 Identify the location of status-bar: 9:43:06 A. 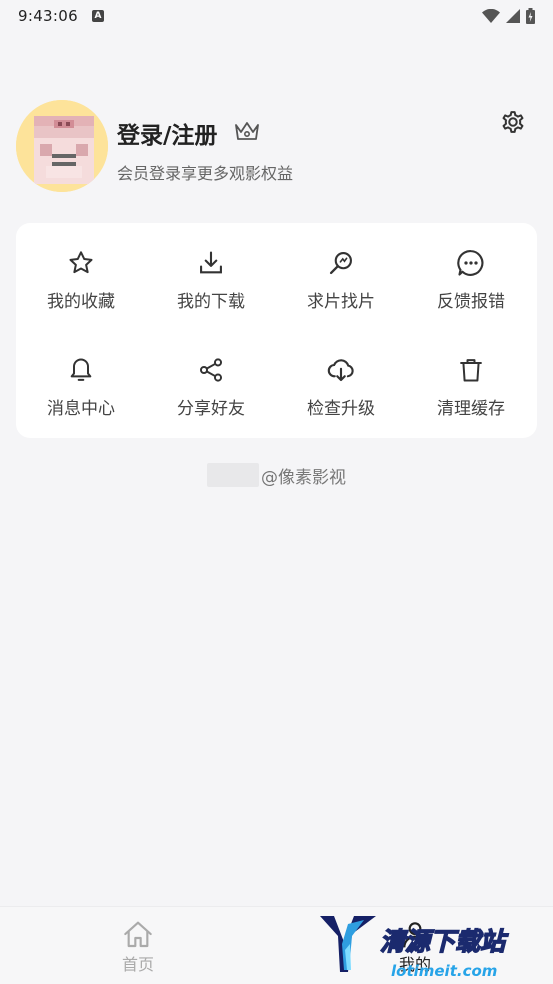
(276, 16).